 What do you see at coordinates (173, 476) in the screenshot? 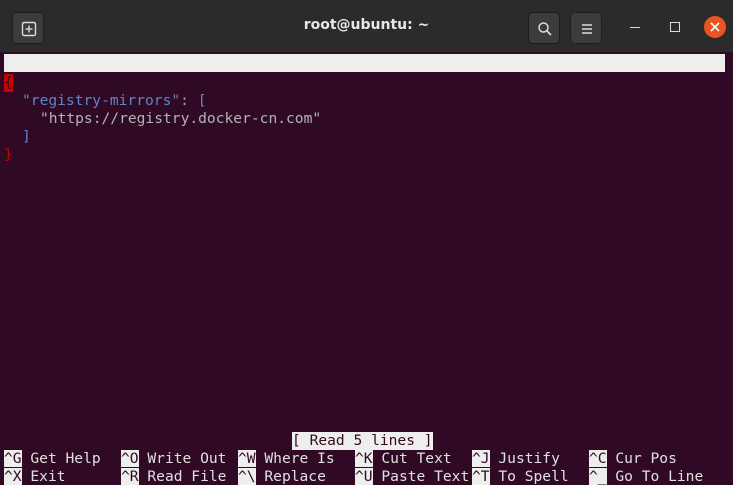
I see `shortcut-read-file: ^R Read File` at bounding box center [173, 476].